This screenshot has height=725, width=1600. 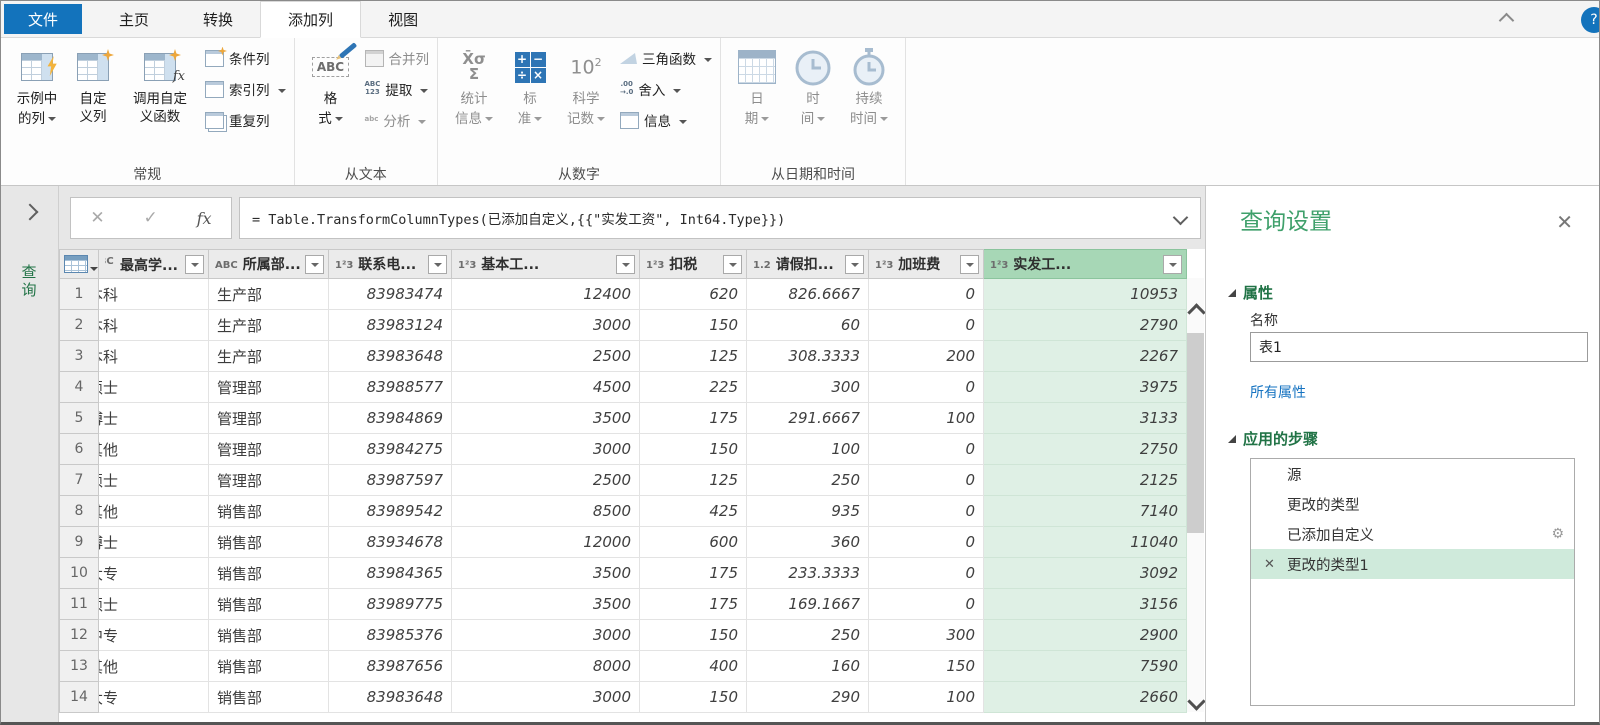 What do you see at coordinates (545, 449) in the screenshot?
I see `table-cell: 3000` at bounding box center [545, 449].